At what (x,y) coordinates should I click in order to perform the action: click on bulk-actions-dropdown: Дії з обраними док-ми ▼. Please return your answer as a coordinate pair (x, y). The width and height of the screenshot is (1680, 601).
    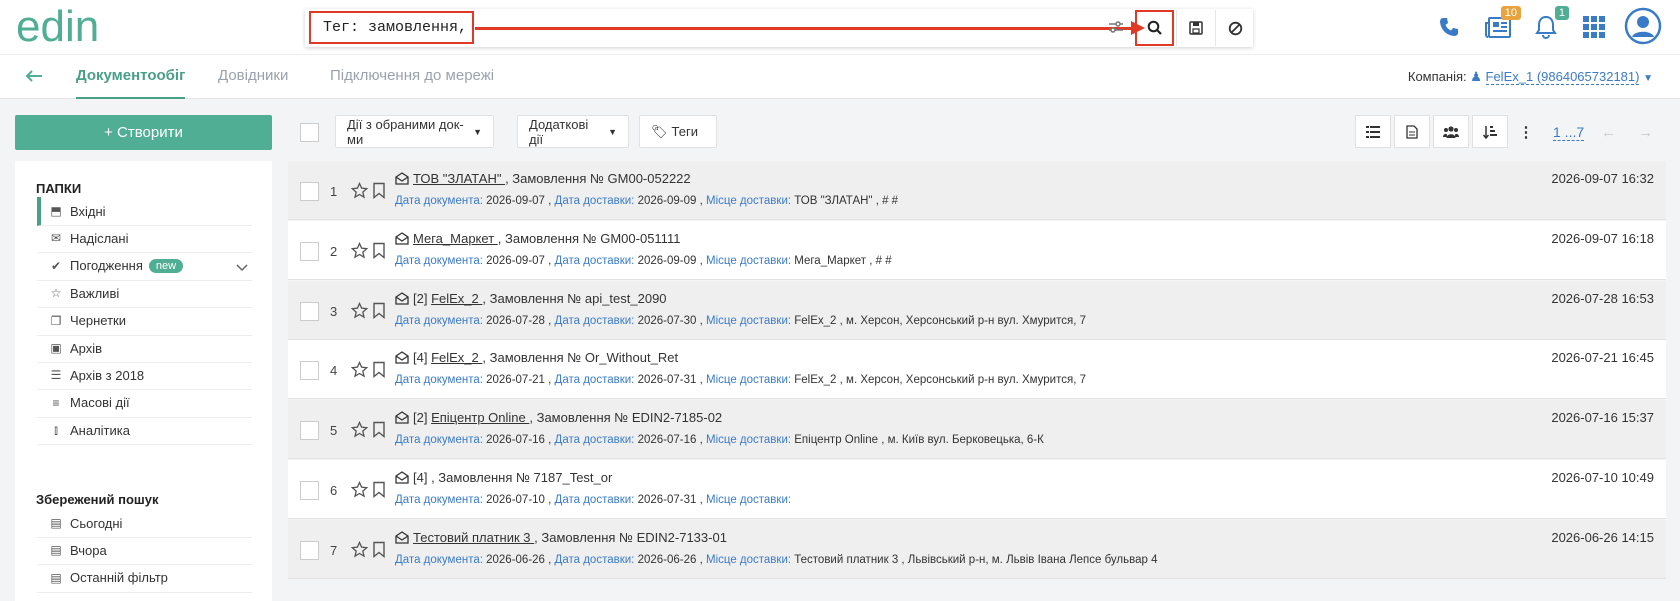
    Looking at the image, I should click on (414, 131).